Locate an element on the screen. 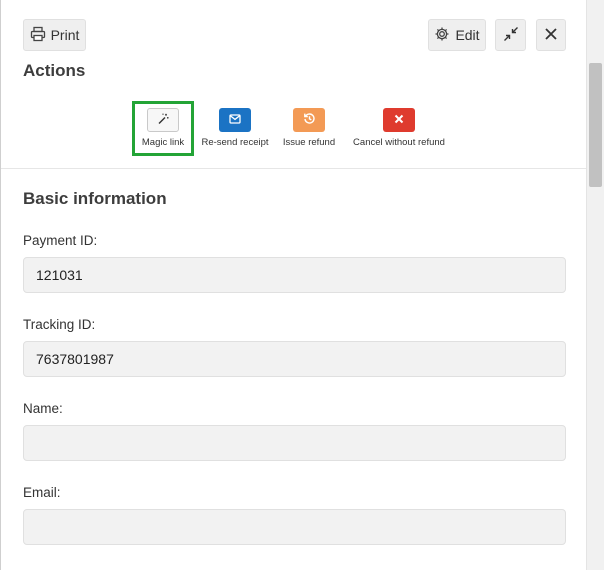  magic-wand-icon is located at coordinates (163, 120).